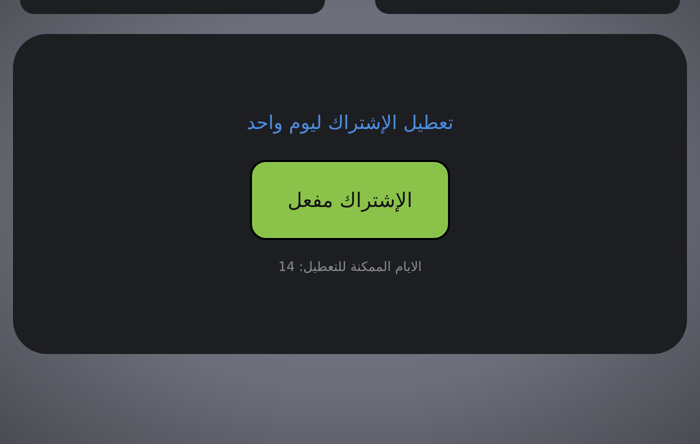  I want to click on remaining-days-text: الايام الممكنة للتعطيل: 14, so click(350, 267).